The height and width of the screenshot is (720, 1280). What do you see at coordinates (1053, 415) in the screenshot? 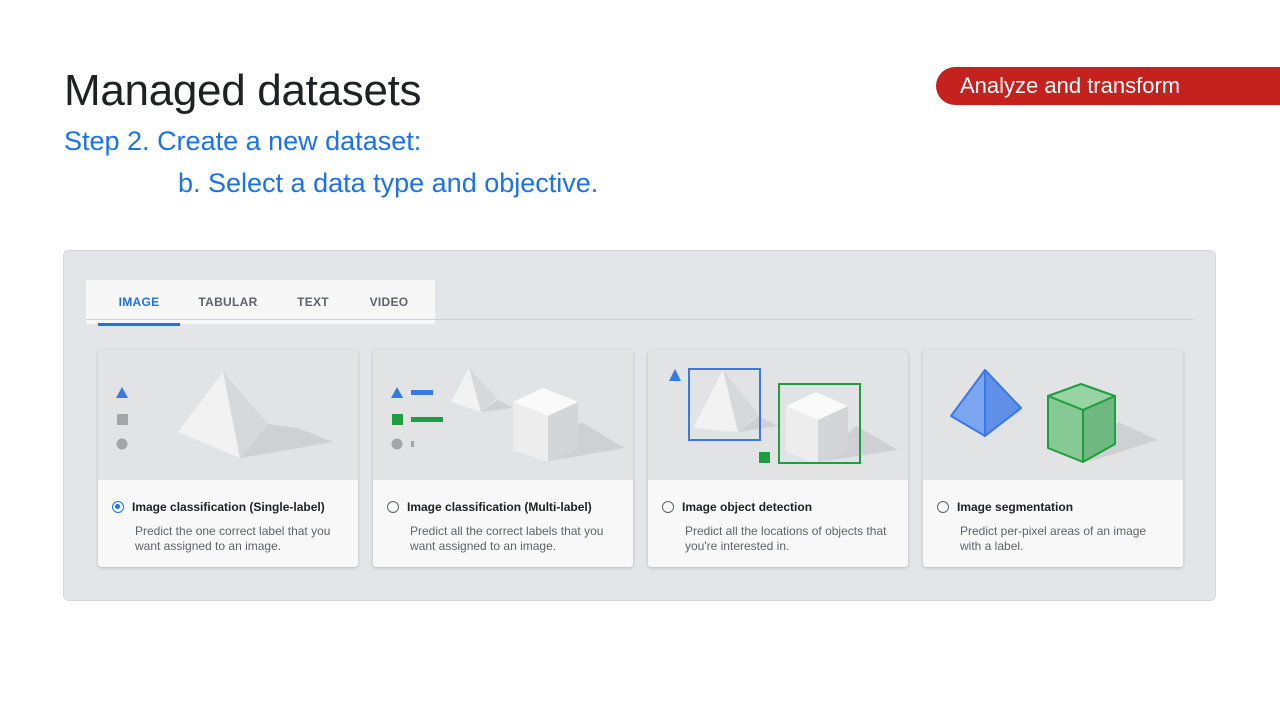
I see `segmentation-illustration` at bounding box center [1053, 415].